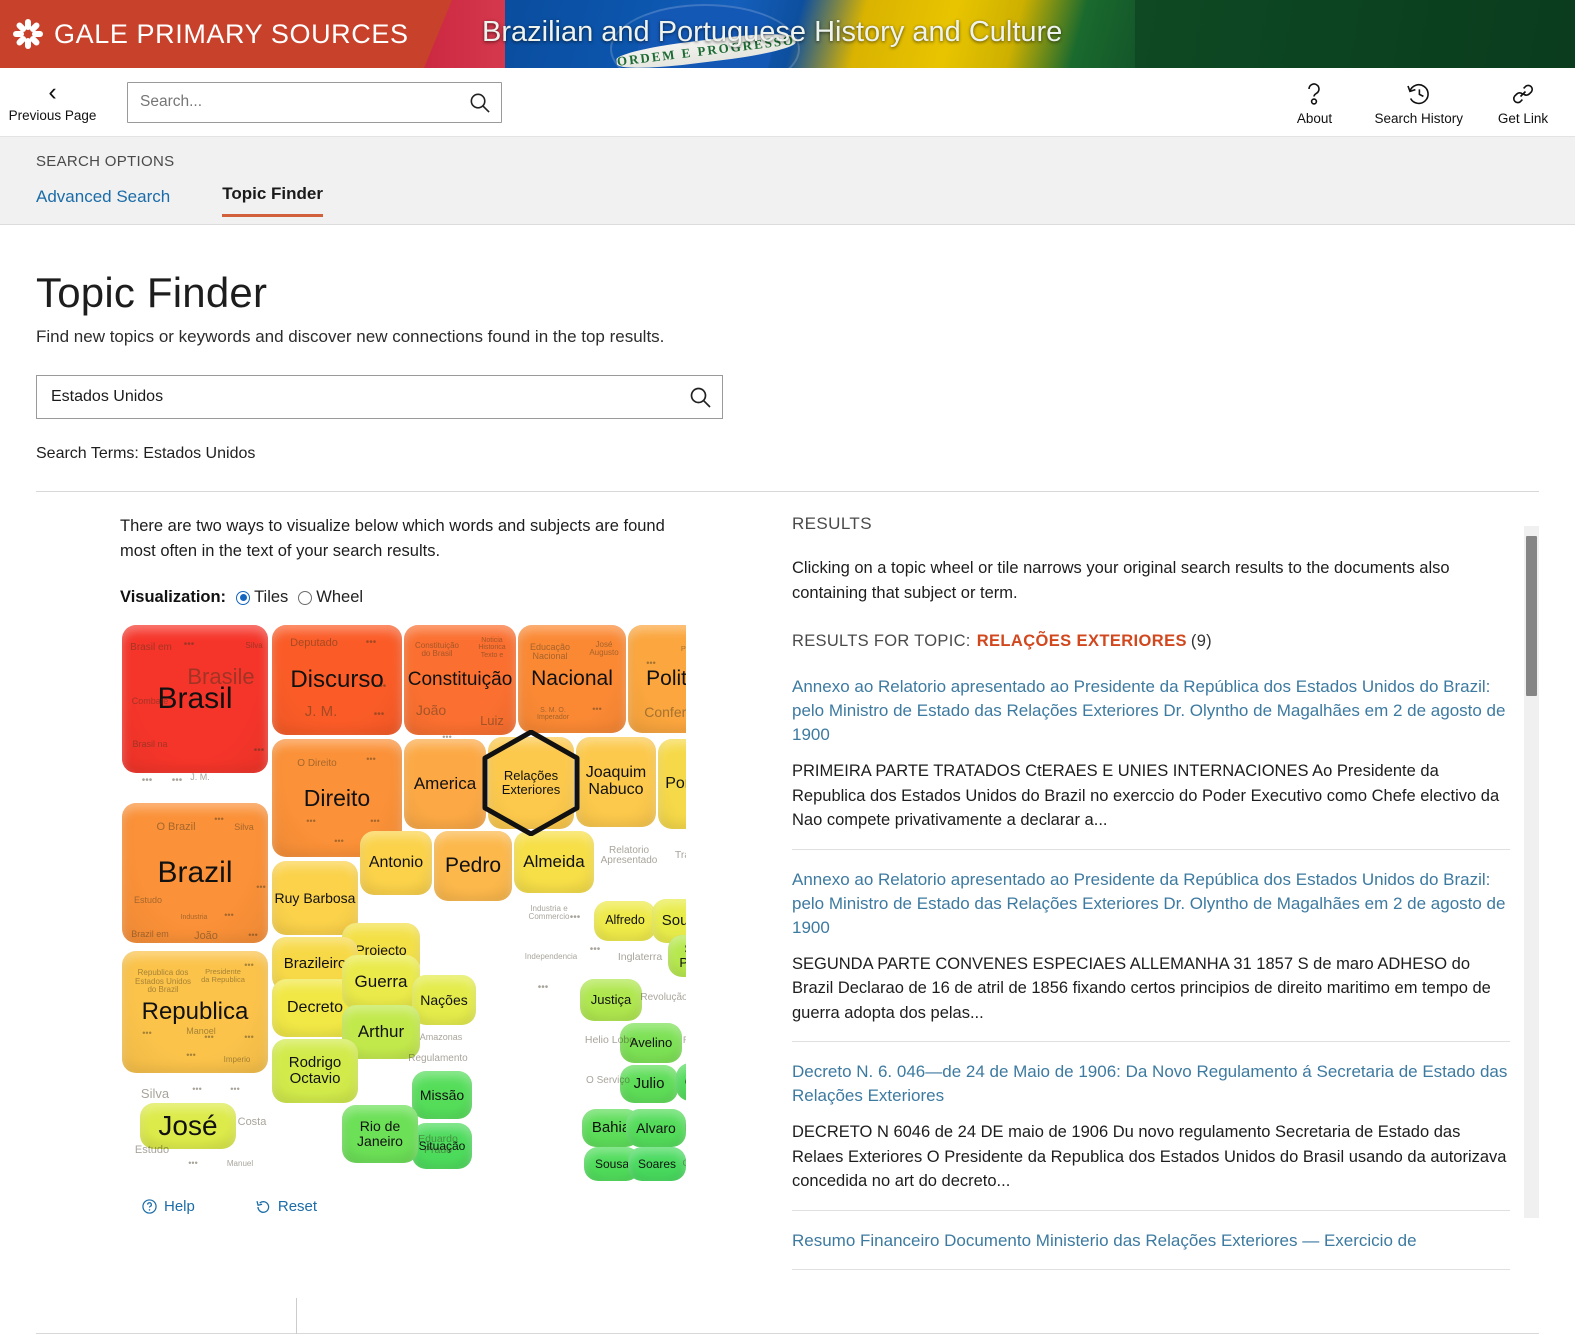 Image resolution: width=1575 pixels, height=1334 pixels. I want to click on topic-tile: Silva, so click(254, 646).